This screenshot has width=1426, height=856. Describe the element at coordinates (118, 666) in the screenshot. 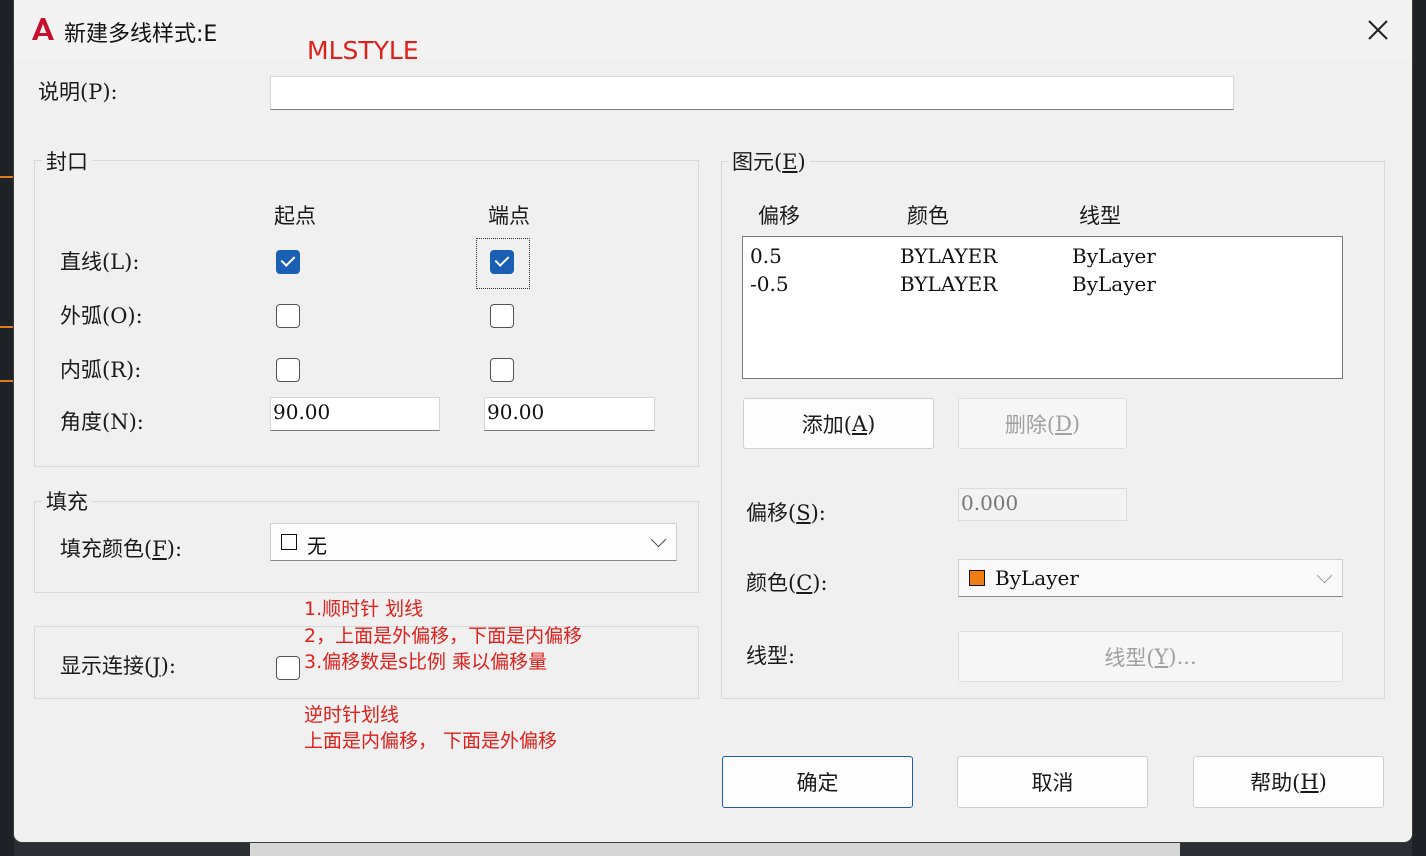

I see `show-joints-label: 显示连接(J):` at that location.